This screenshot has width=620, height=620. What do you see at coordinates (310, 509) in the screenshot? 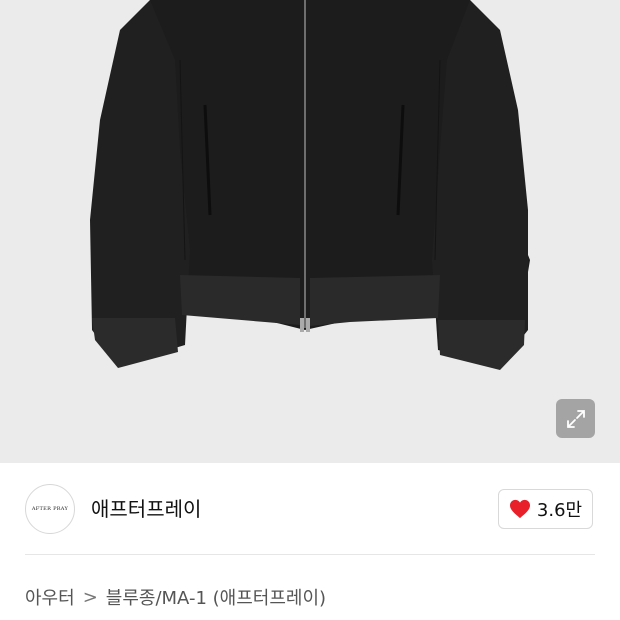
I see `brand-row: AFTER PRAY 애프터프레이 3.6만` at bounding box center [310, 509].